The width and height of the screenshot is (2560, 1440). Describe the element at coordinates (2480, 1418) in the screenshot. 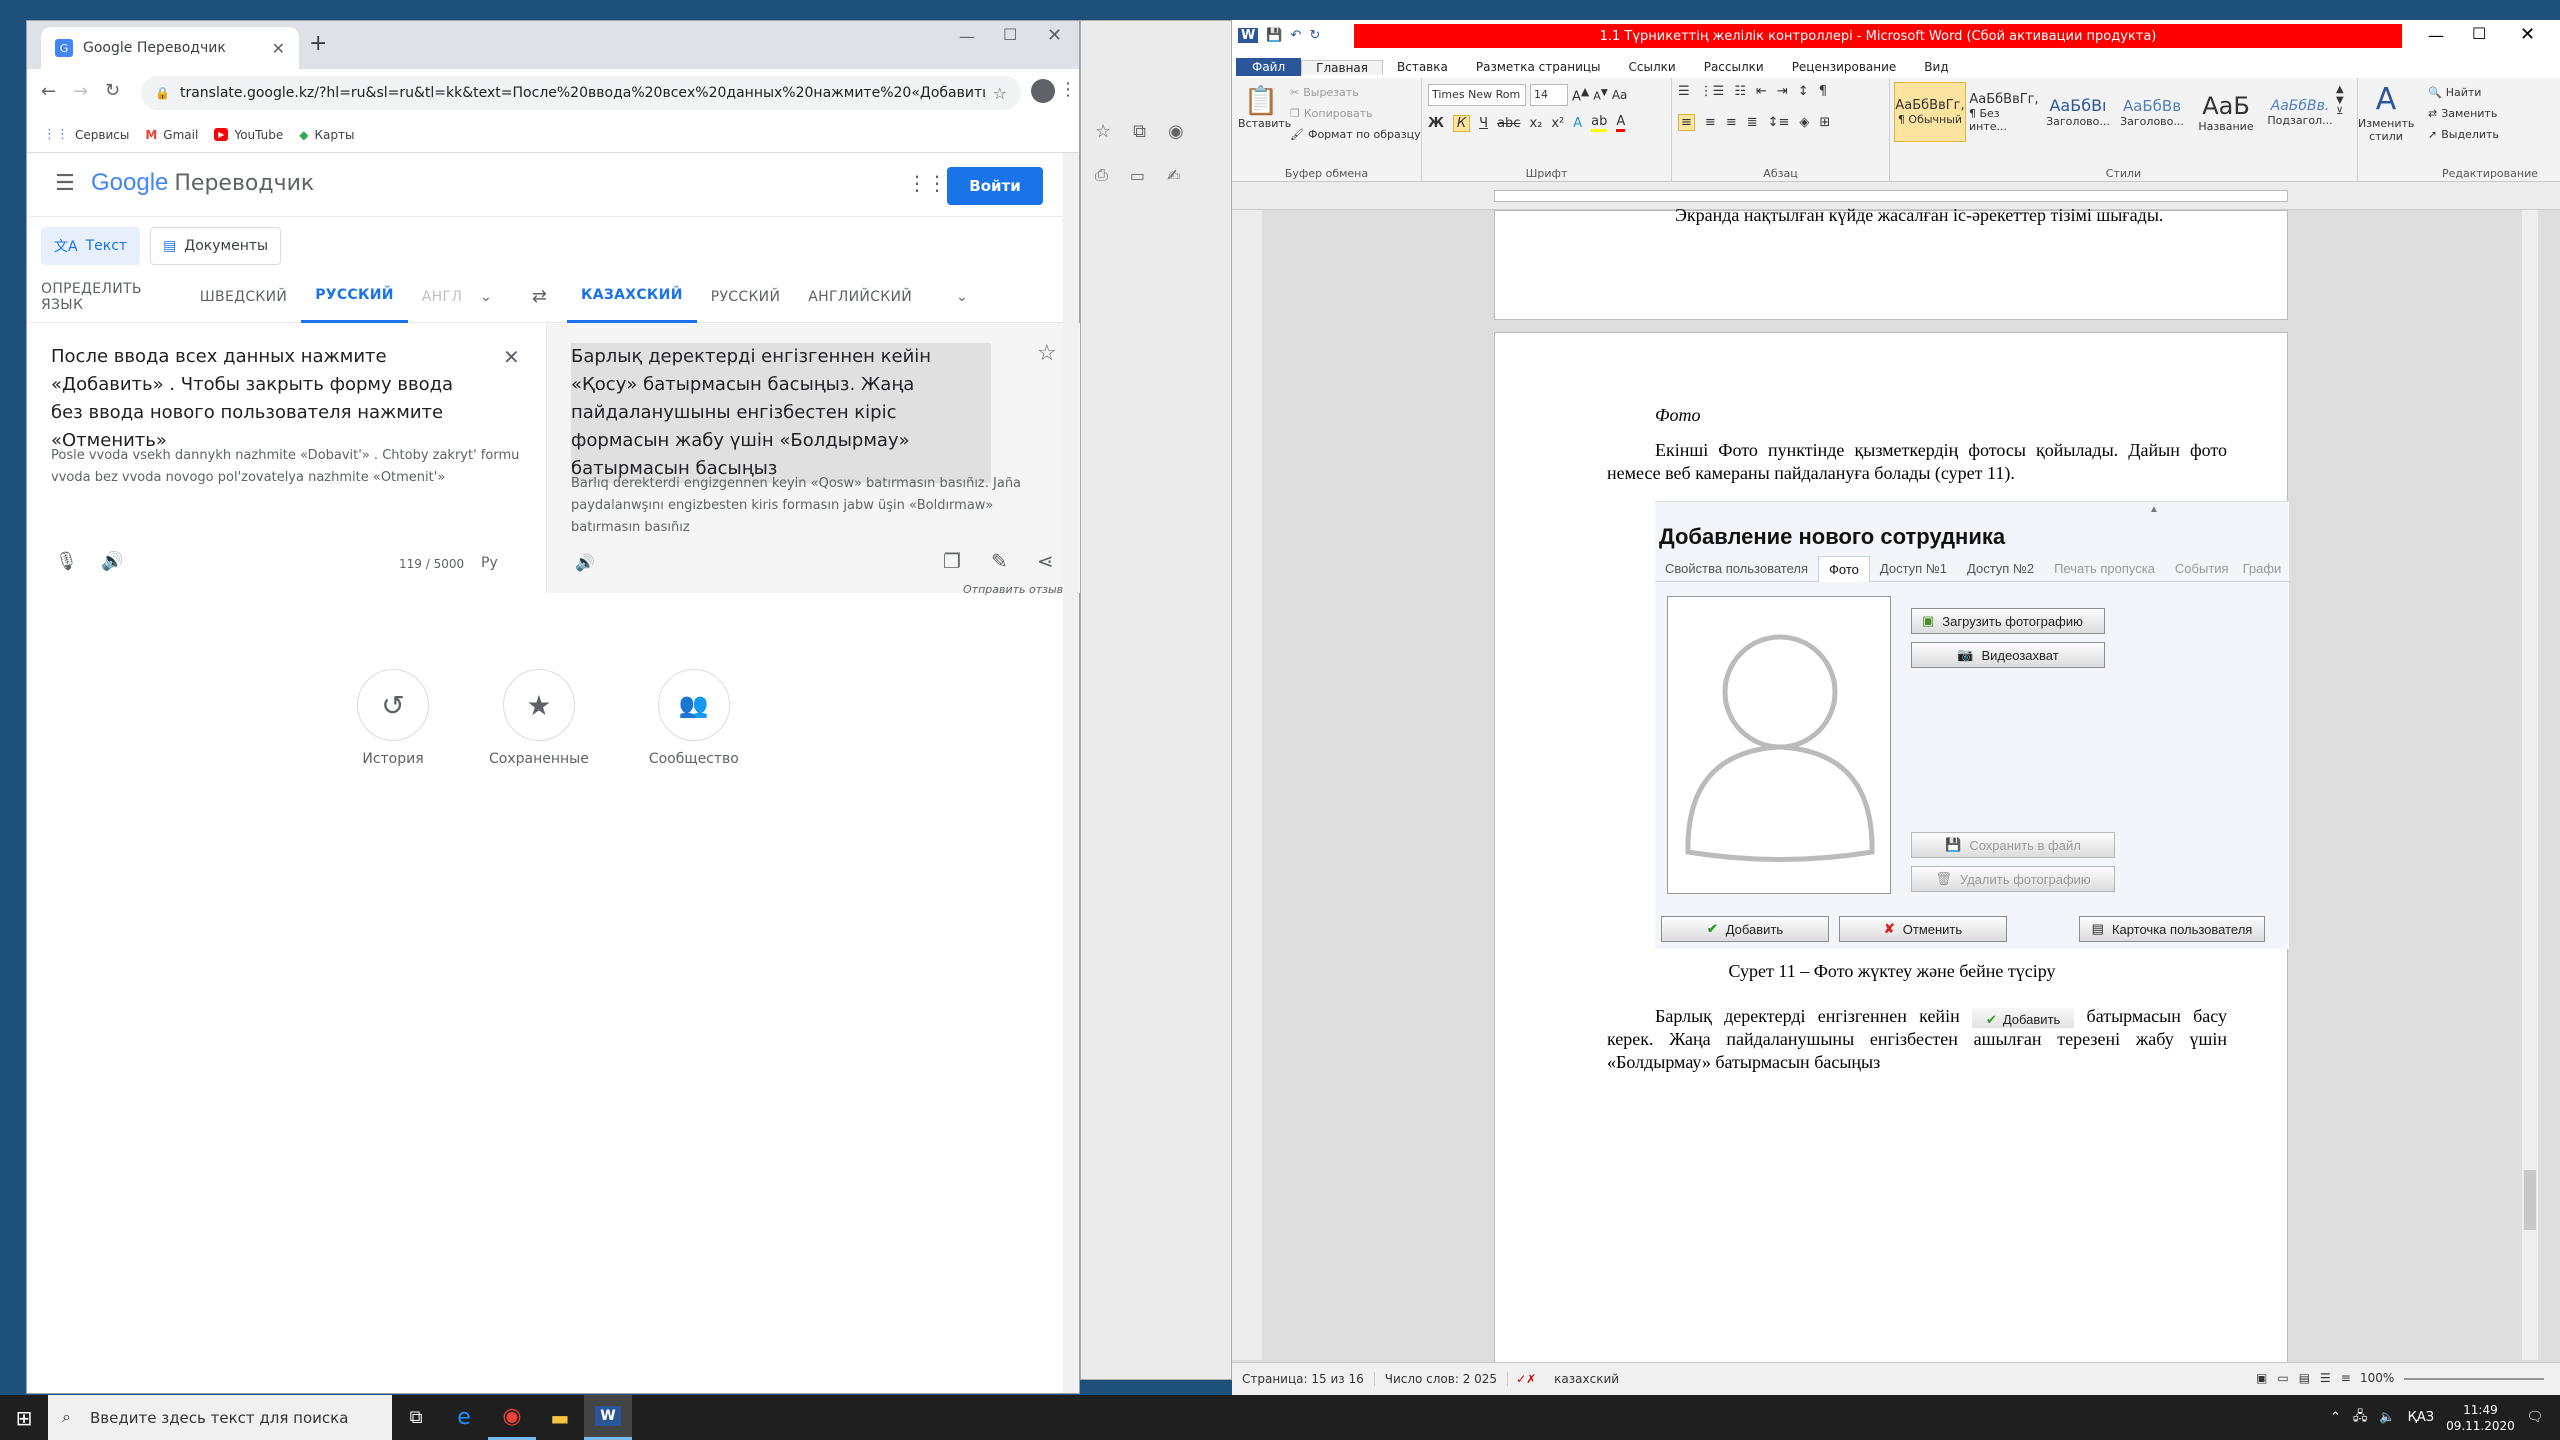

I see `clock: 11:49 09.11.2020` at that location.